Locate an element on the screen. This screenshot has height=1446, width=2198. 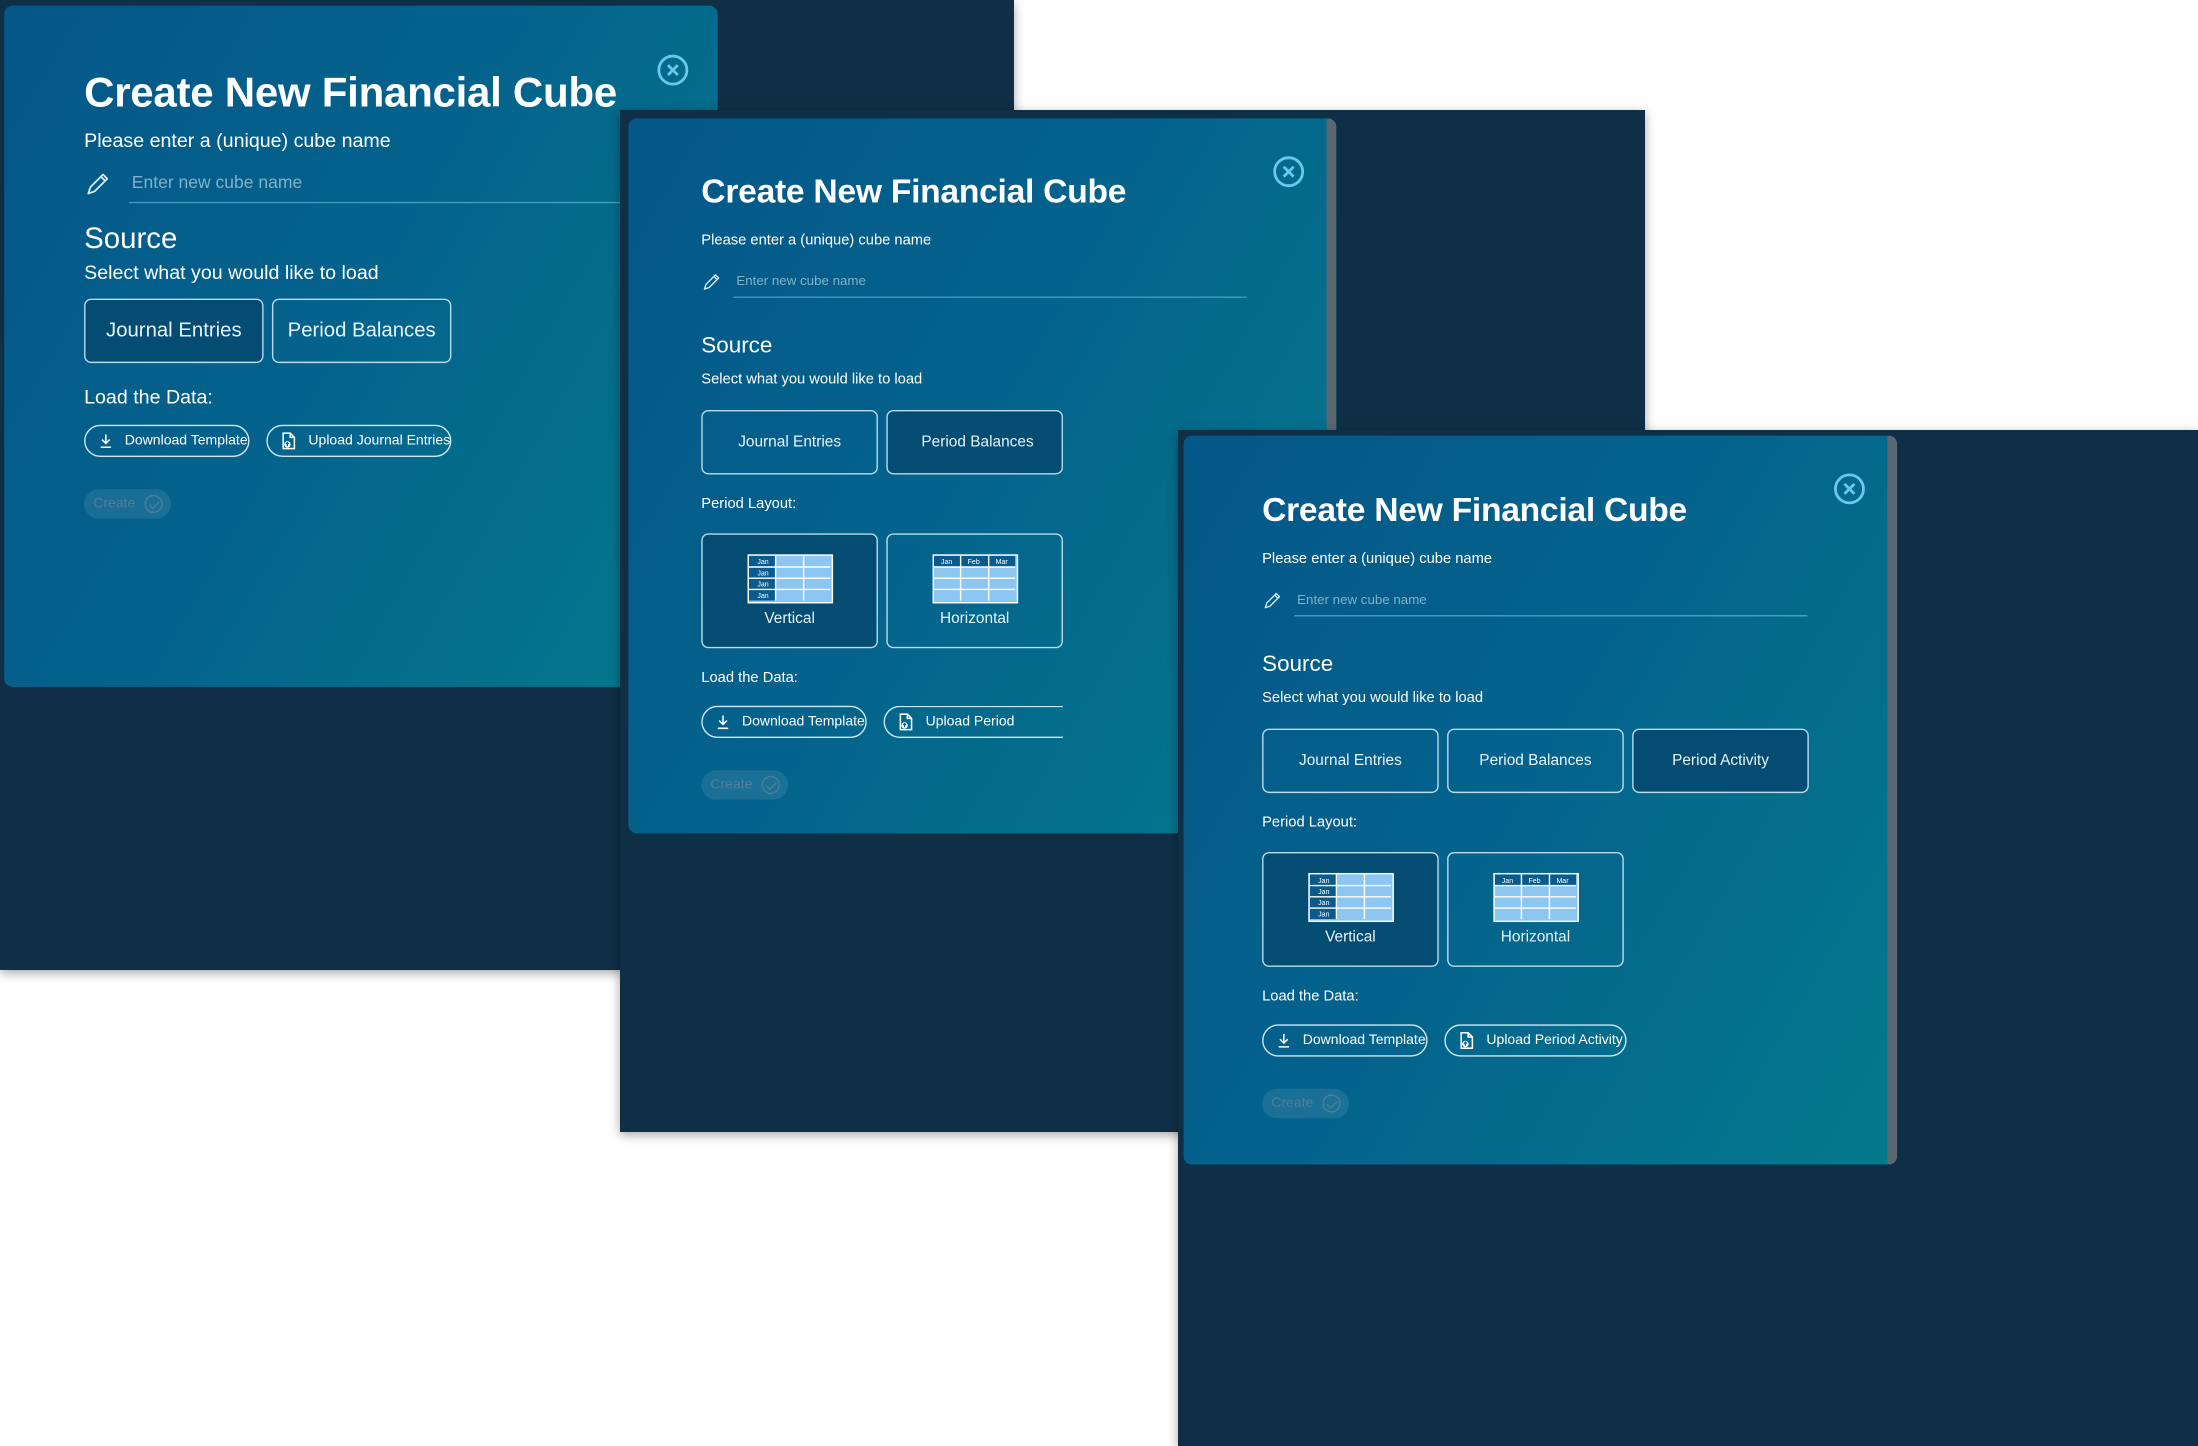
upload-period-activity-label: Upload Period Activity is located at coordinates (1554, 1040).